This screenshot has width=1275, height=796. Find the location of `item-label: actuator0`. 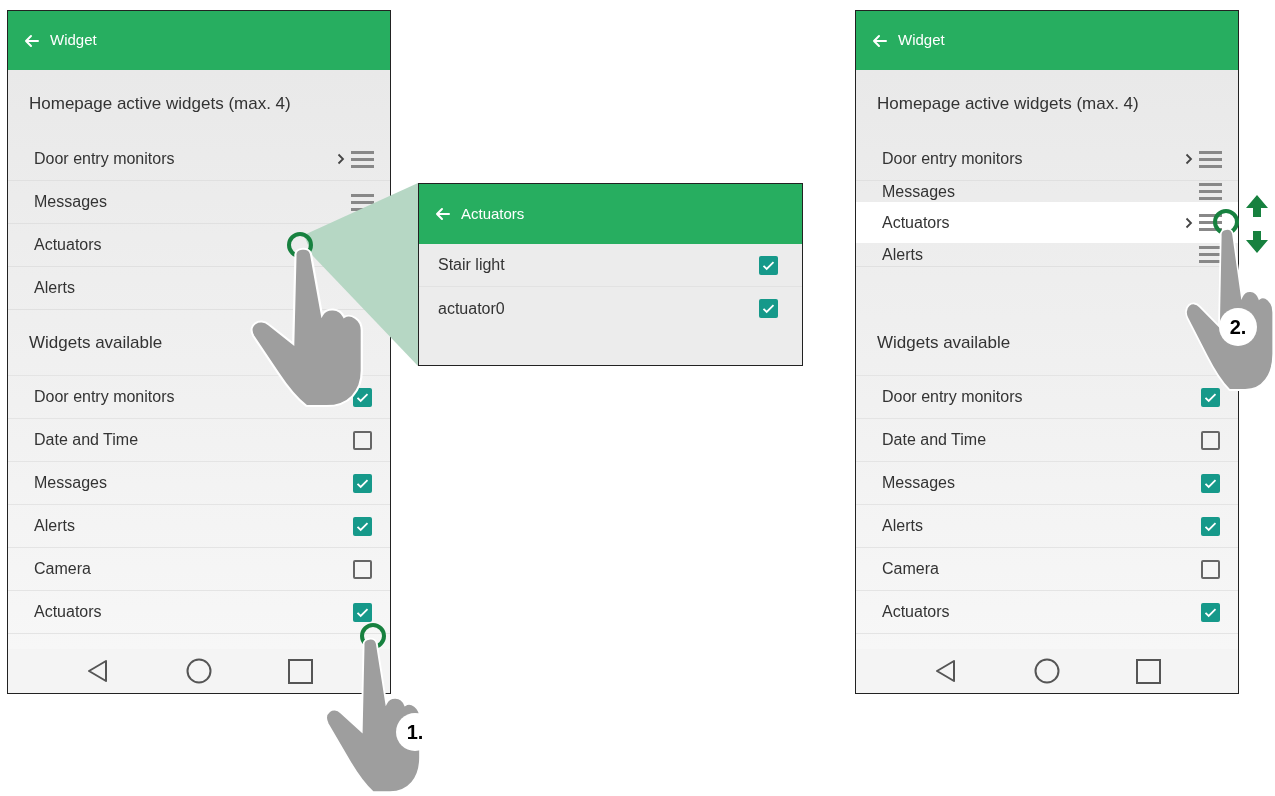

item-label: actuator0 is located at coordinates (472, 308).